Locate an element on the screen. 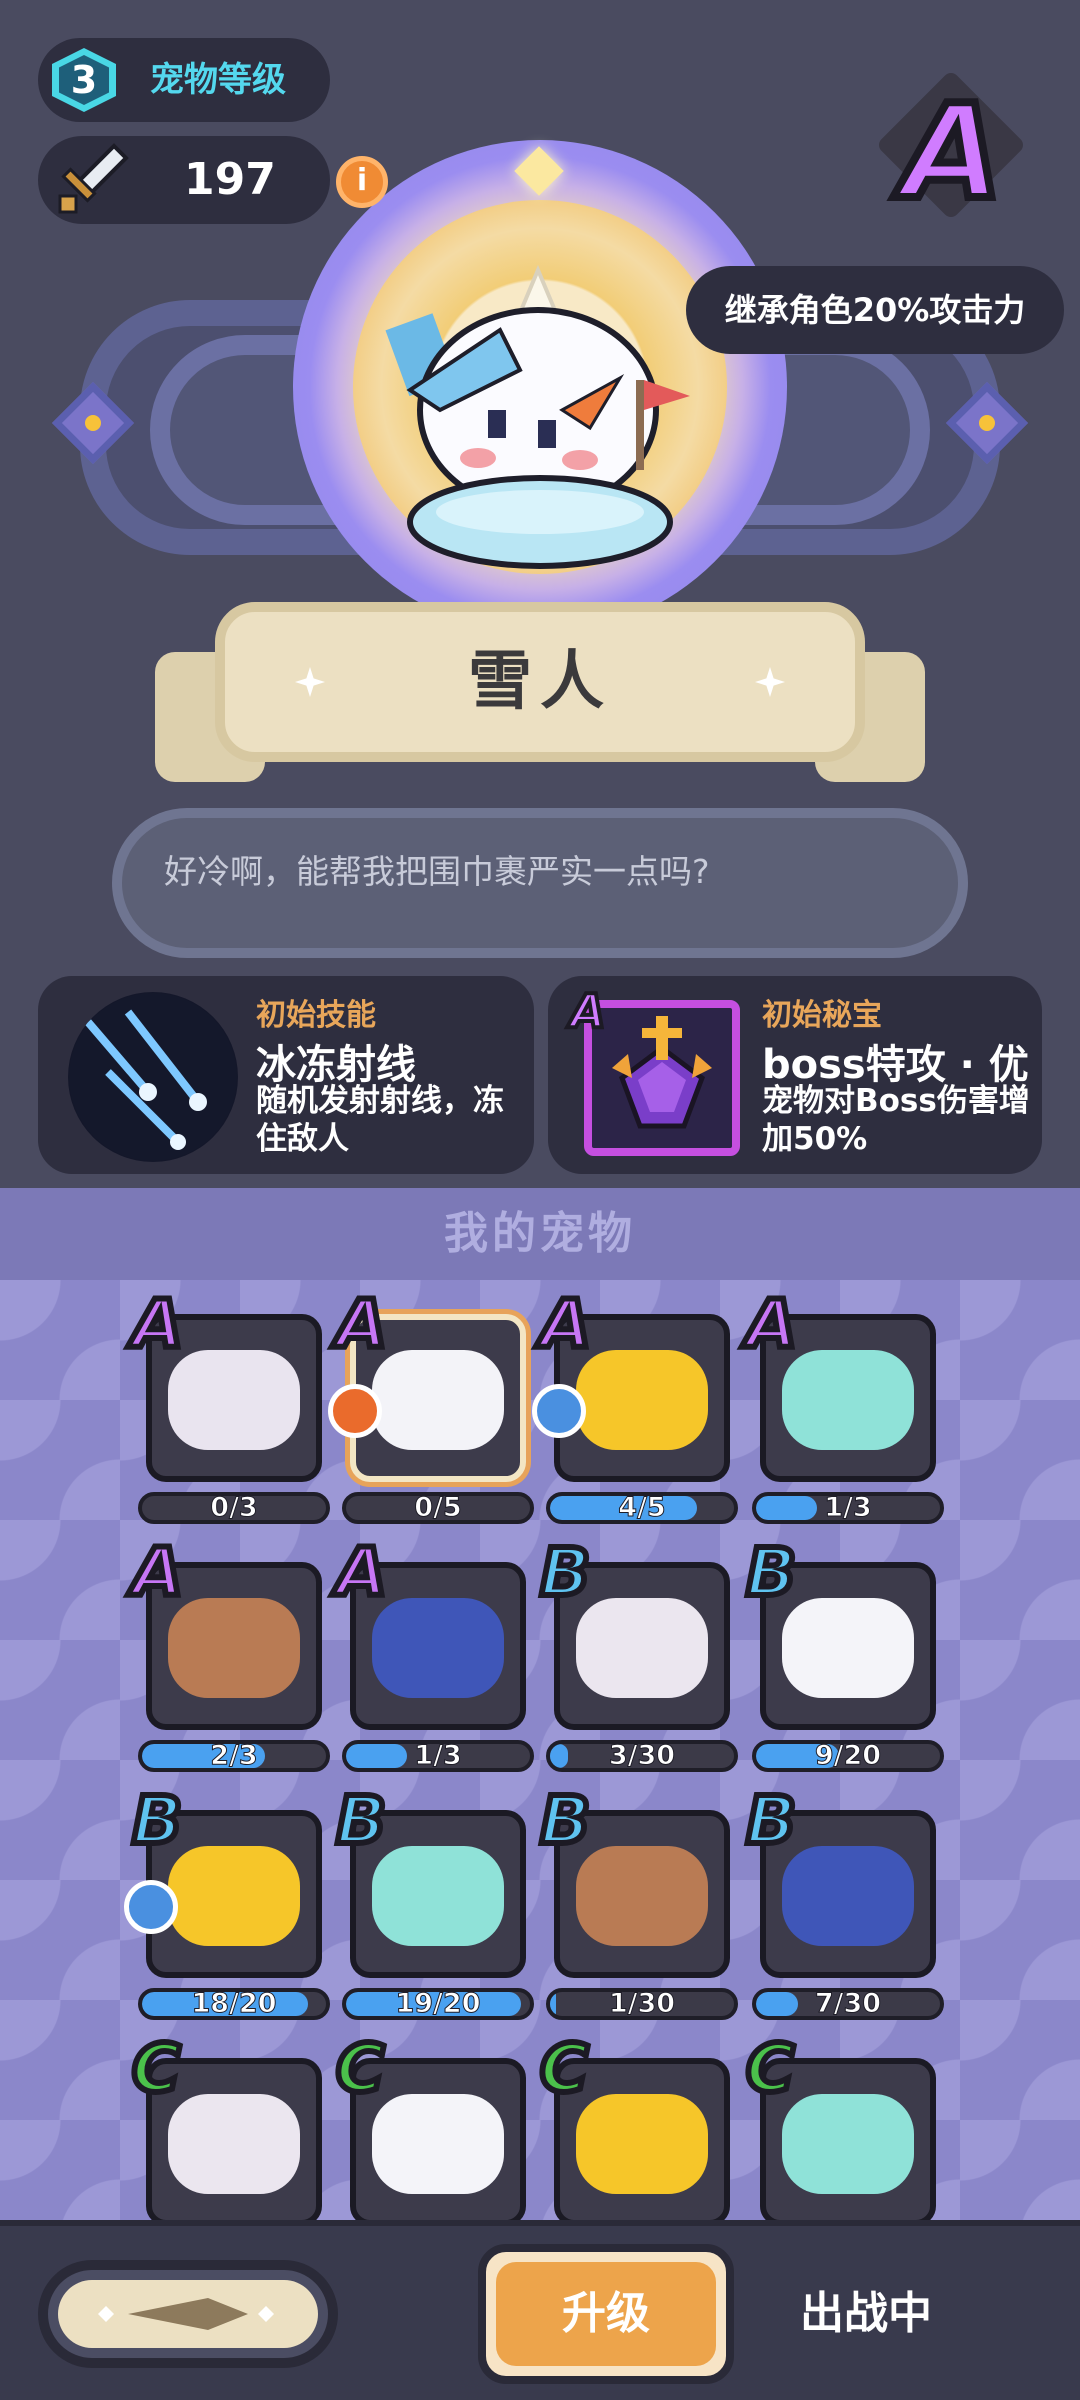  power-badge: 197 is located at coordinates (184, 180).